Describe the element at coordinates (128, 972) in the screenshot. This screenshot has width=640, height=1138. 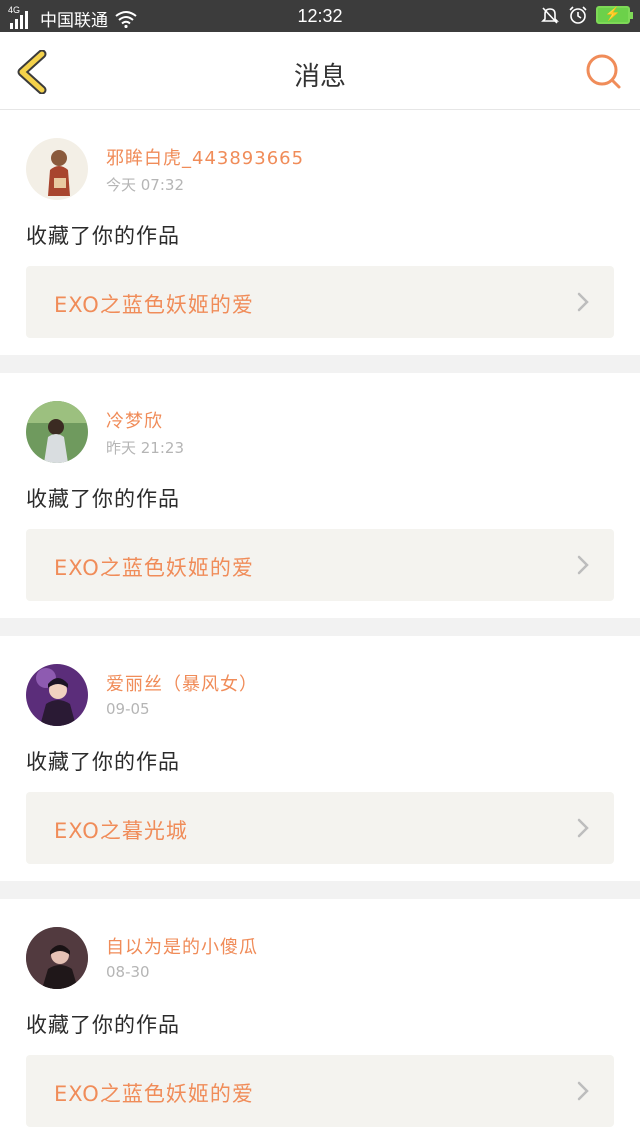
I see `message-time: 08-30` at that location.